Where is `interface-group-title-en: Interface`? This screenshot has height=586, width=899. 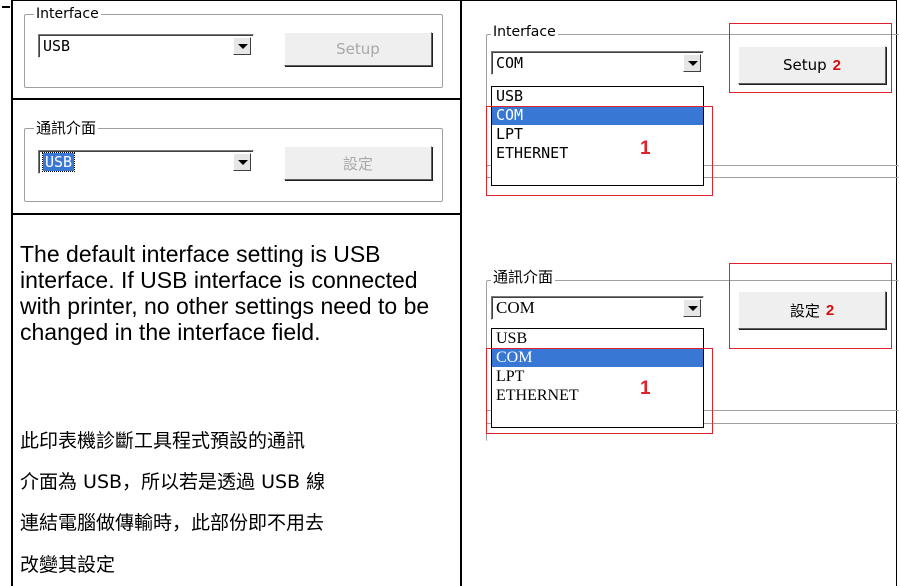 interface-group-title-en: Interface is located at coordinates (67, 14).